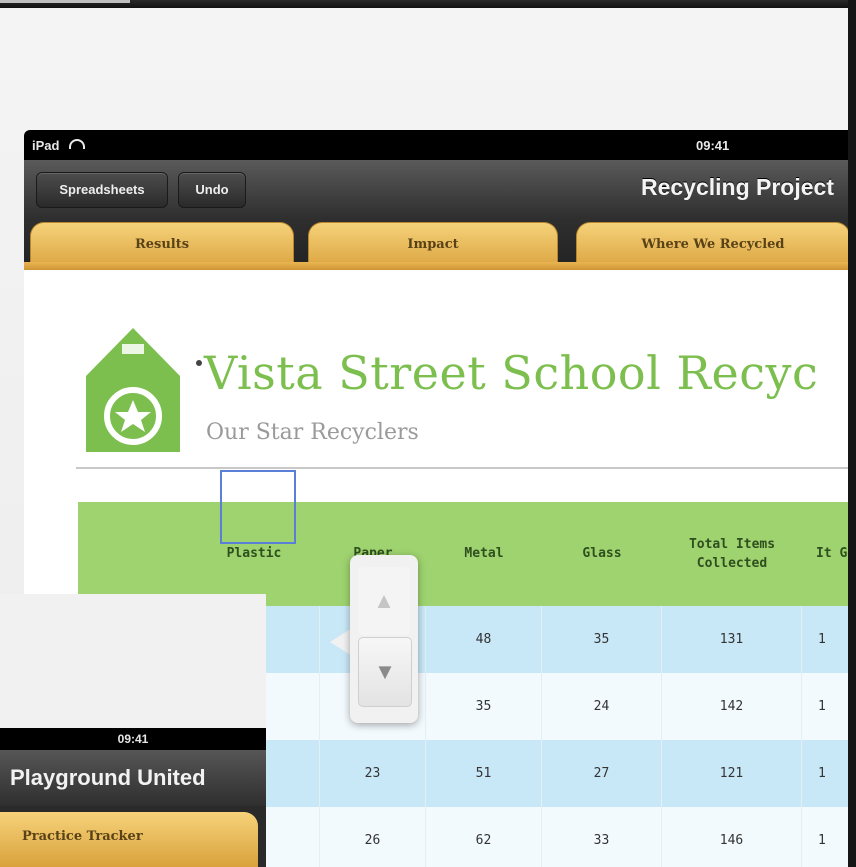 This screenshot has height=867, width=856. I want to click on top-frame-highlight, so click(65, 1).